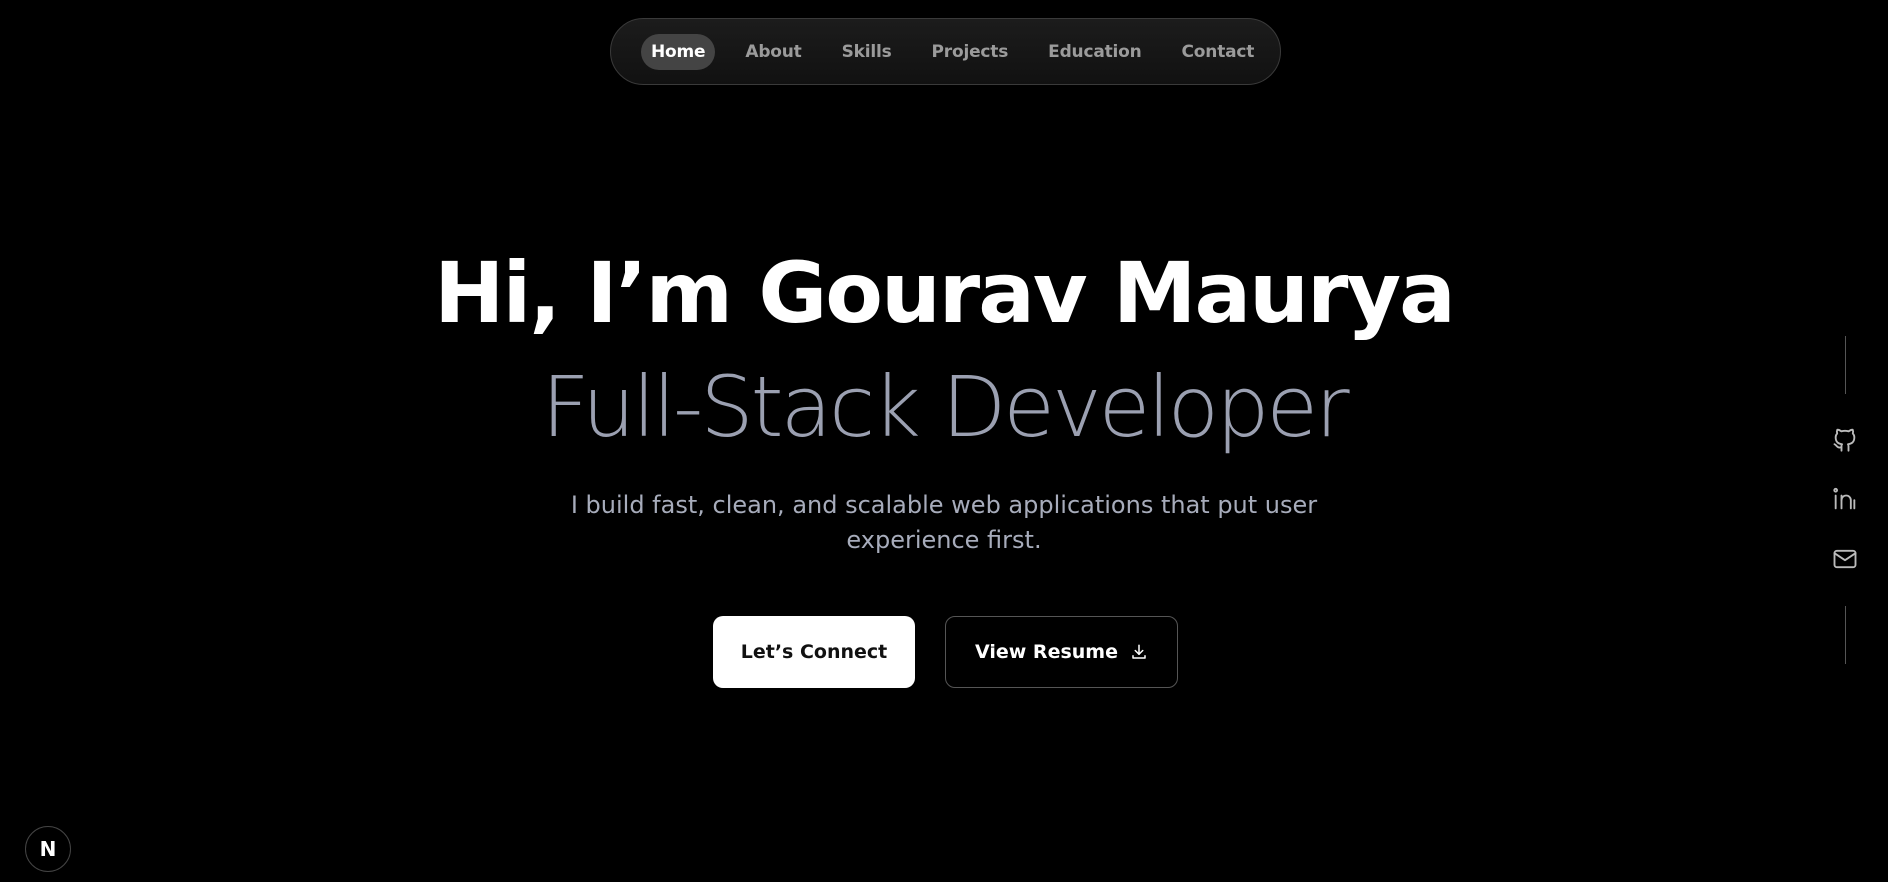 This screenshot has height=882, width=1888. What do you see at coordinates (945, 293) in the screenshot?
I see `hero-title: Hi, I’m Gourav Maurya` at bounding box center [945, 293].